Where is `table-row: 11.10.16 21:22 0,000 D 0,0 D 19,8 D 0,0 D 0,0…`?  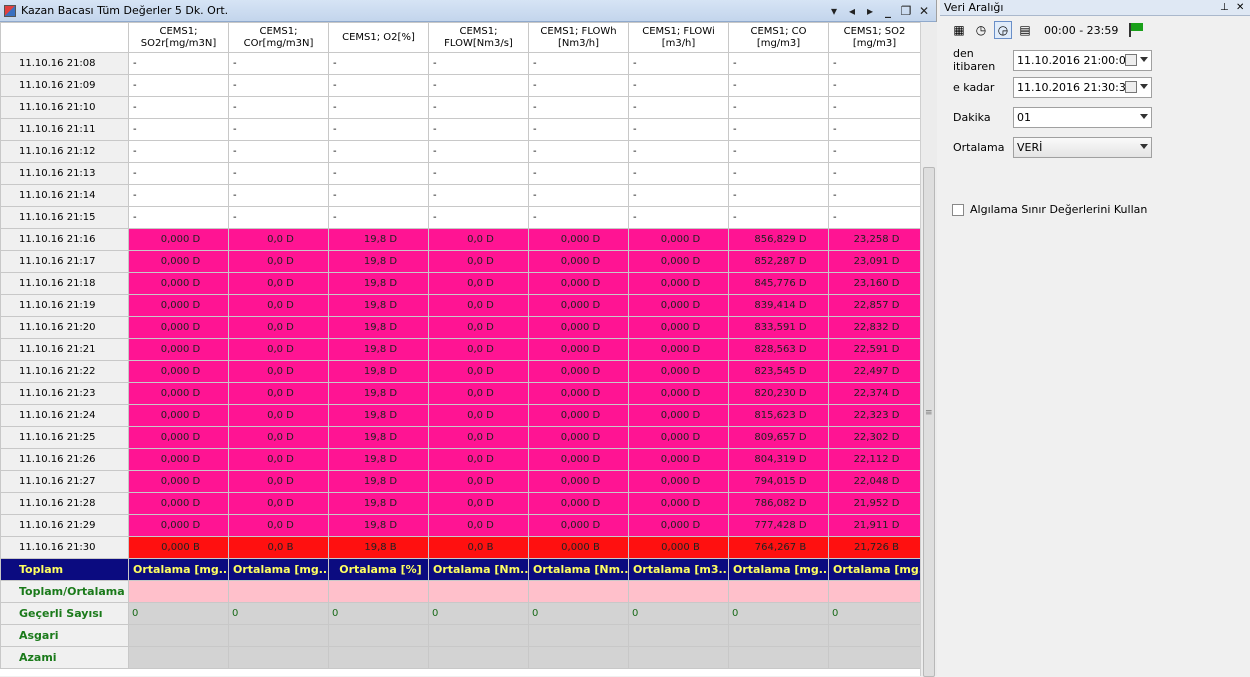 table-row: 11.10.16 21:22 0,000 D 0,0 D 19,8 D 0,0 D 0,0… is located at coordinates (460, 371).